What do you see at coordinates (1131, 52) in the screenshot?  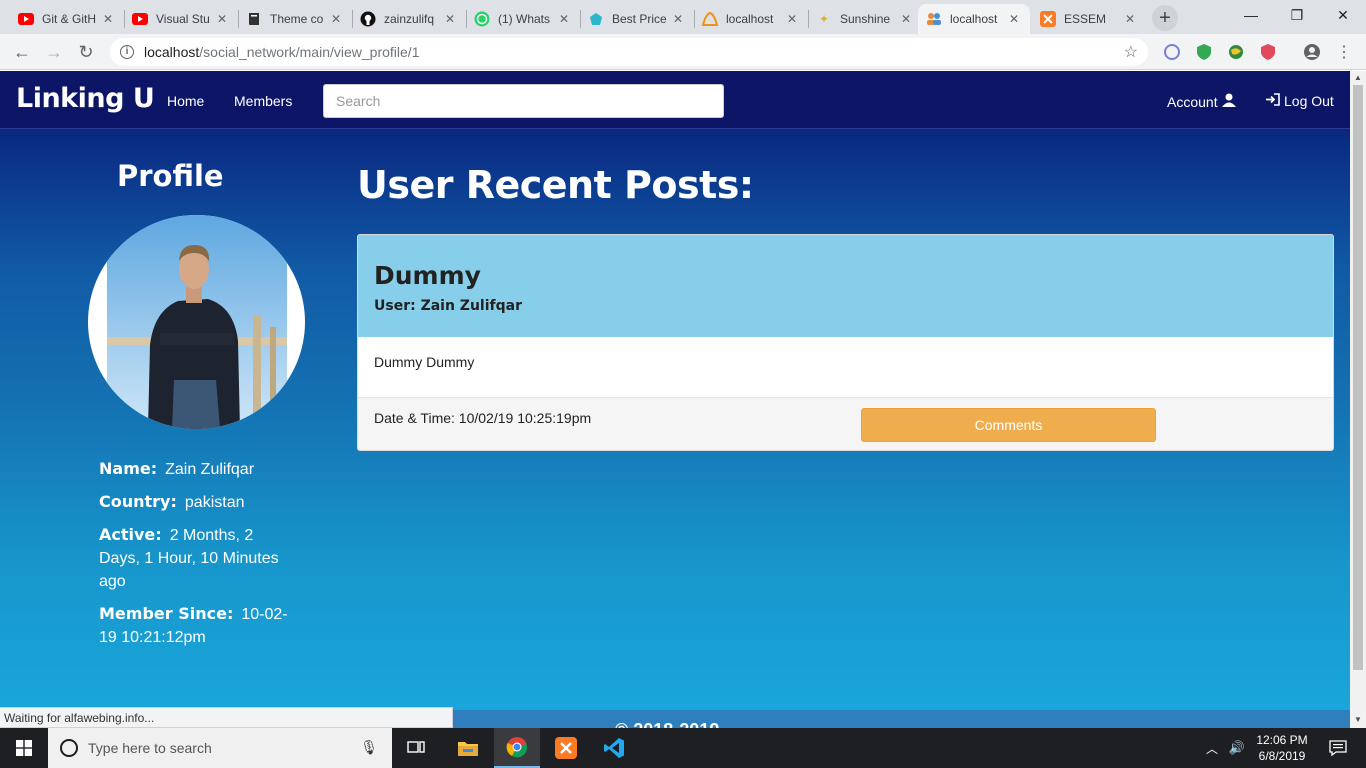 I see `bookmark-star-icon: ☆` at bounding box center [1131, 52].